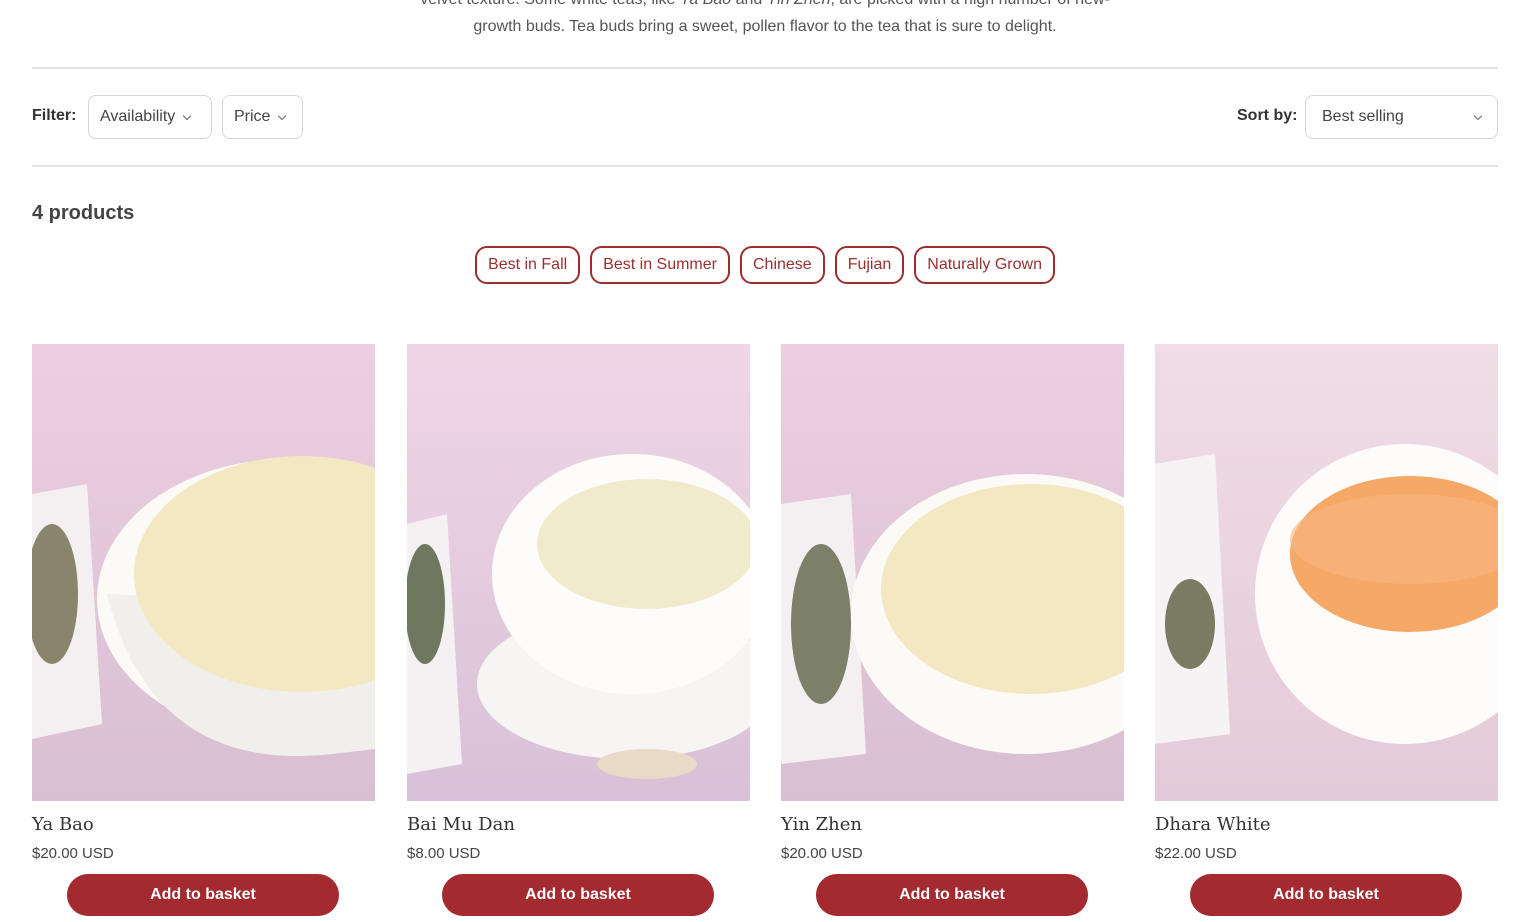 The height and width of the screenshot is (922, 1530). What do you see at coordinates (262, 117) in the screenshot?
I see `price-filter-dropdown: Price` at bounding box center [262, 117].